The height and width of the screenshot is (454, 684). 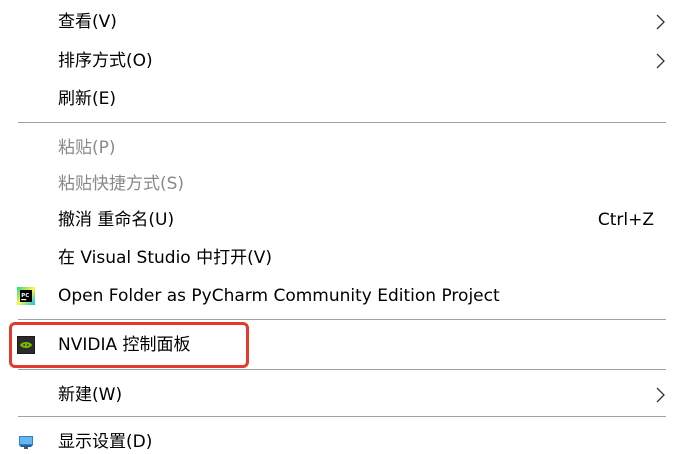 What do you see at coordinates (342, 395) in the screenshot?
I see `menu-item-new: 新建(W)` at bounding box center [342, 395].